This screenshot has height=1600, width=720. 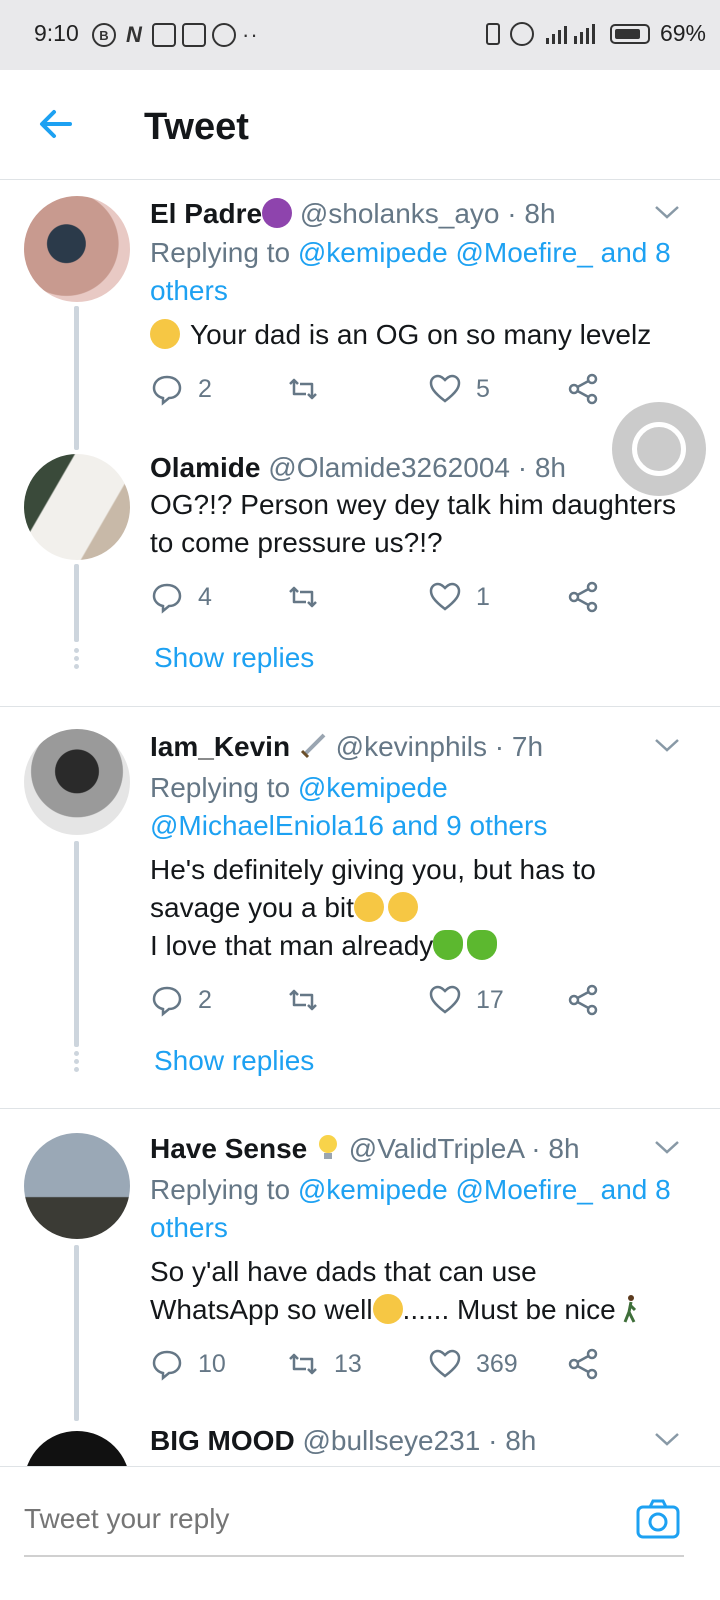 I want to click on lightbulb-emoji, so click(x=328, y=1147).